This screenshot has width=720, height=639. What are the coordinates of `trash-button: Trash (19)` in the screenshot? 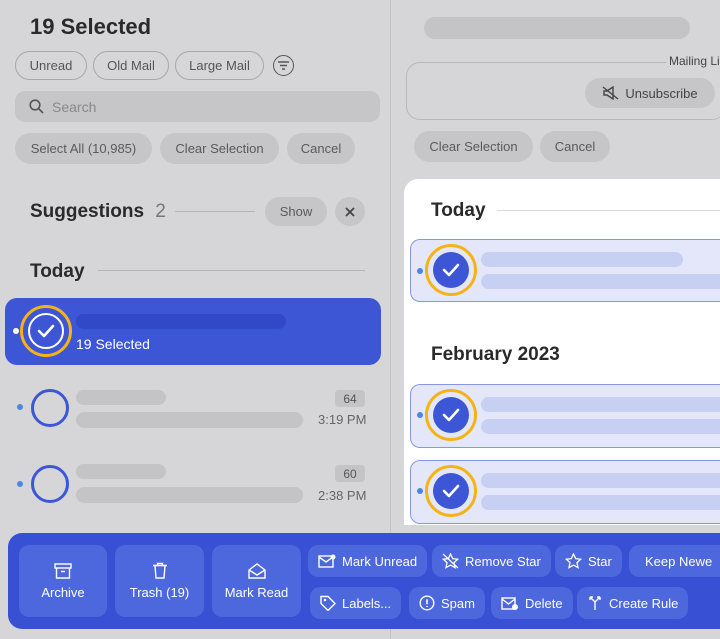 It's located at (159, 581).